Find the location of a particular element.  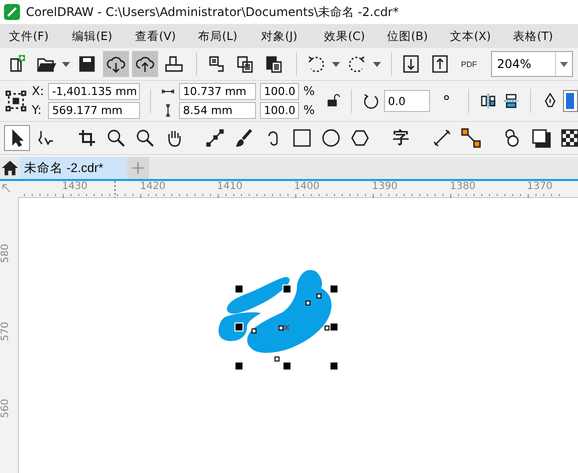

rotation-field: 0.0 is located at coordinates (407, 101).